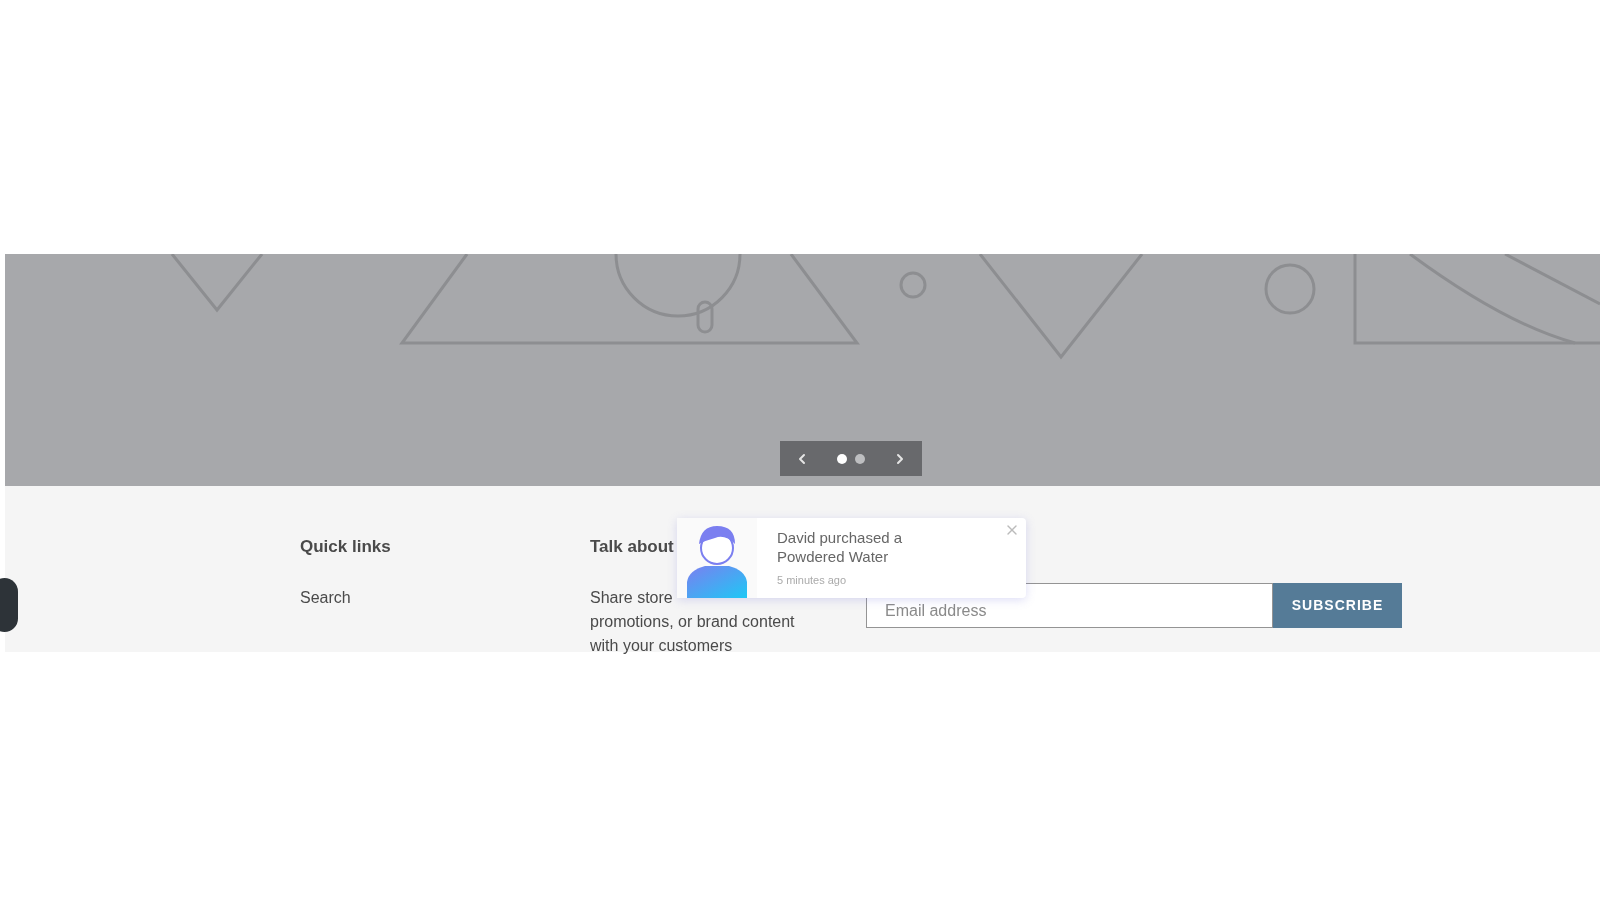 This screenshot has height=900, width=1600. What do you see at coordinates (346, 547) in the screenshot?
I see `column-heading: Quick links` at bounding box center [346, 547].